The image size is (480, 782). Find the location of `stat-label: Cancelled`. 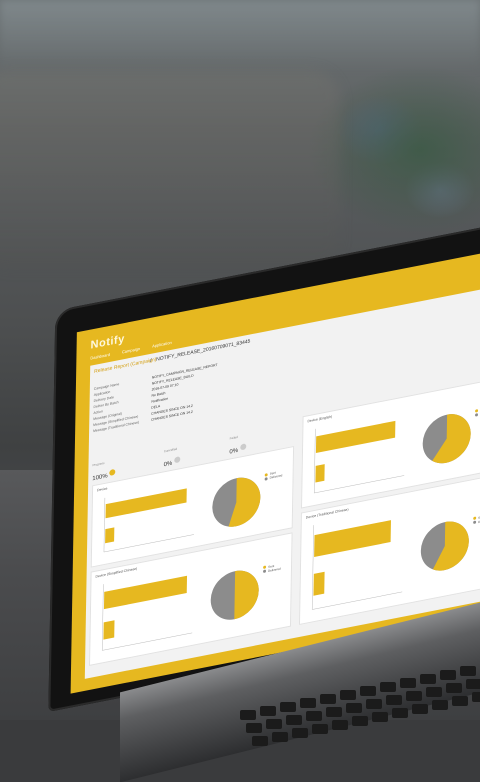

stat-label: Cancelled is located at coordinates (173, 449).